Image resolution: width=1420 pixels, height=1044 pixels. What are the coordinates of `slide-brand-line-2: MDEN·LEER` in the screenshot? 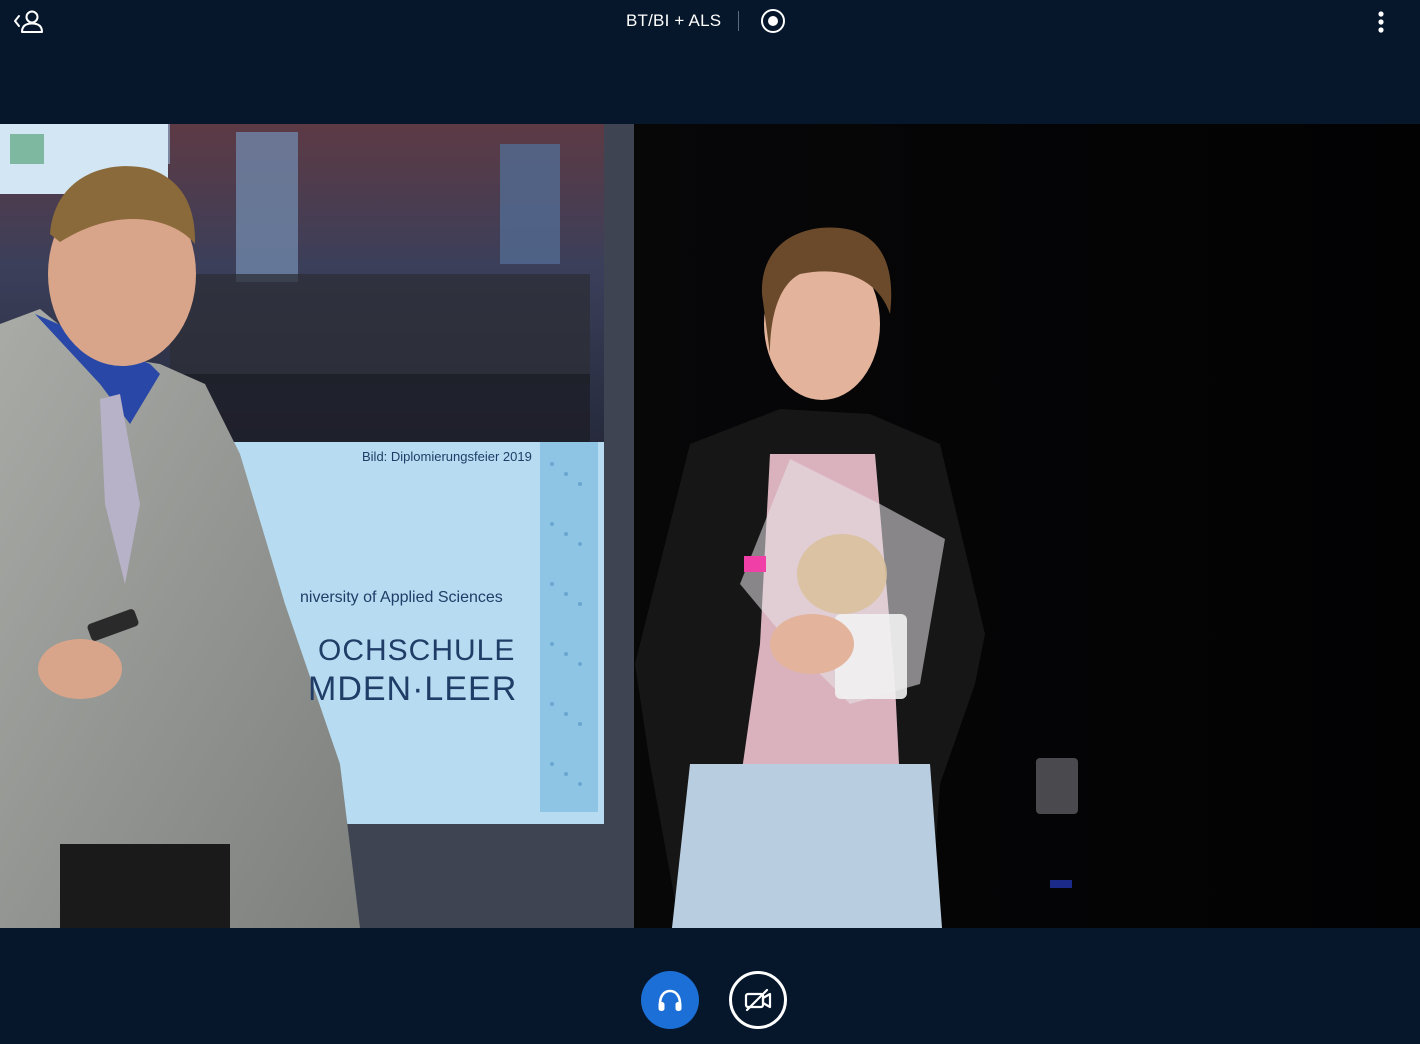 It's located at (413, 689).